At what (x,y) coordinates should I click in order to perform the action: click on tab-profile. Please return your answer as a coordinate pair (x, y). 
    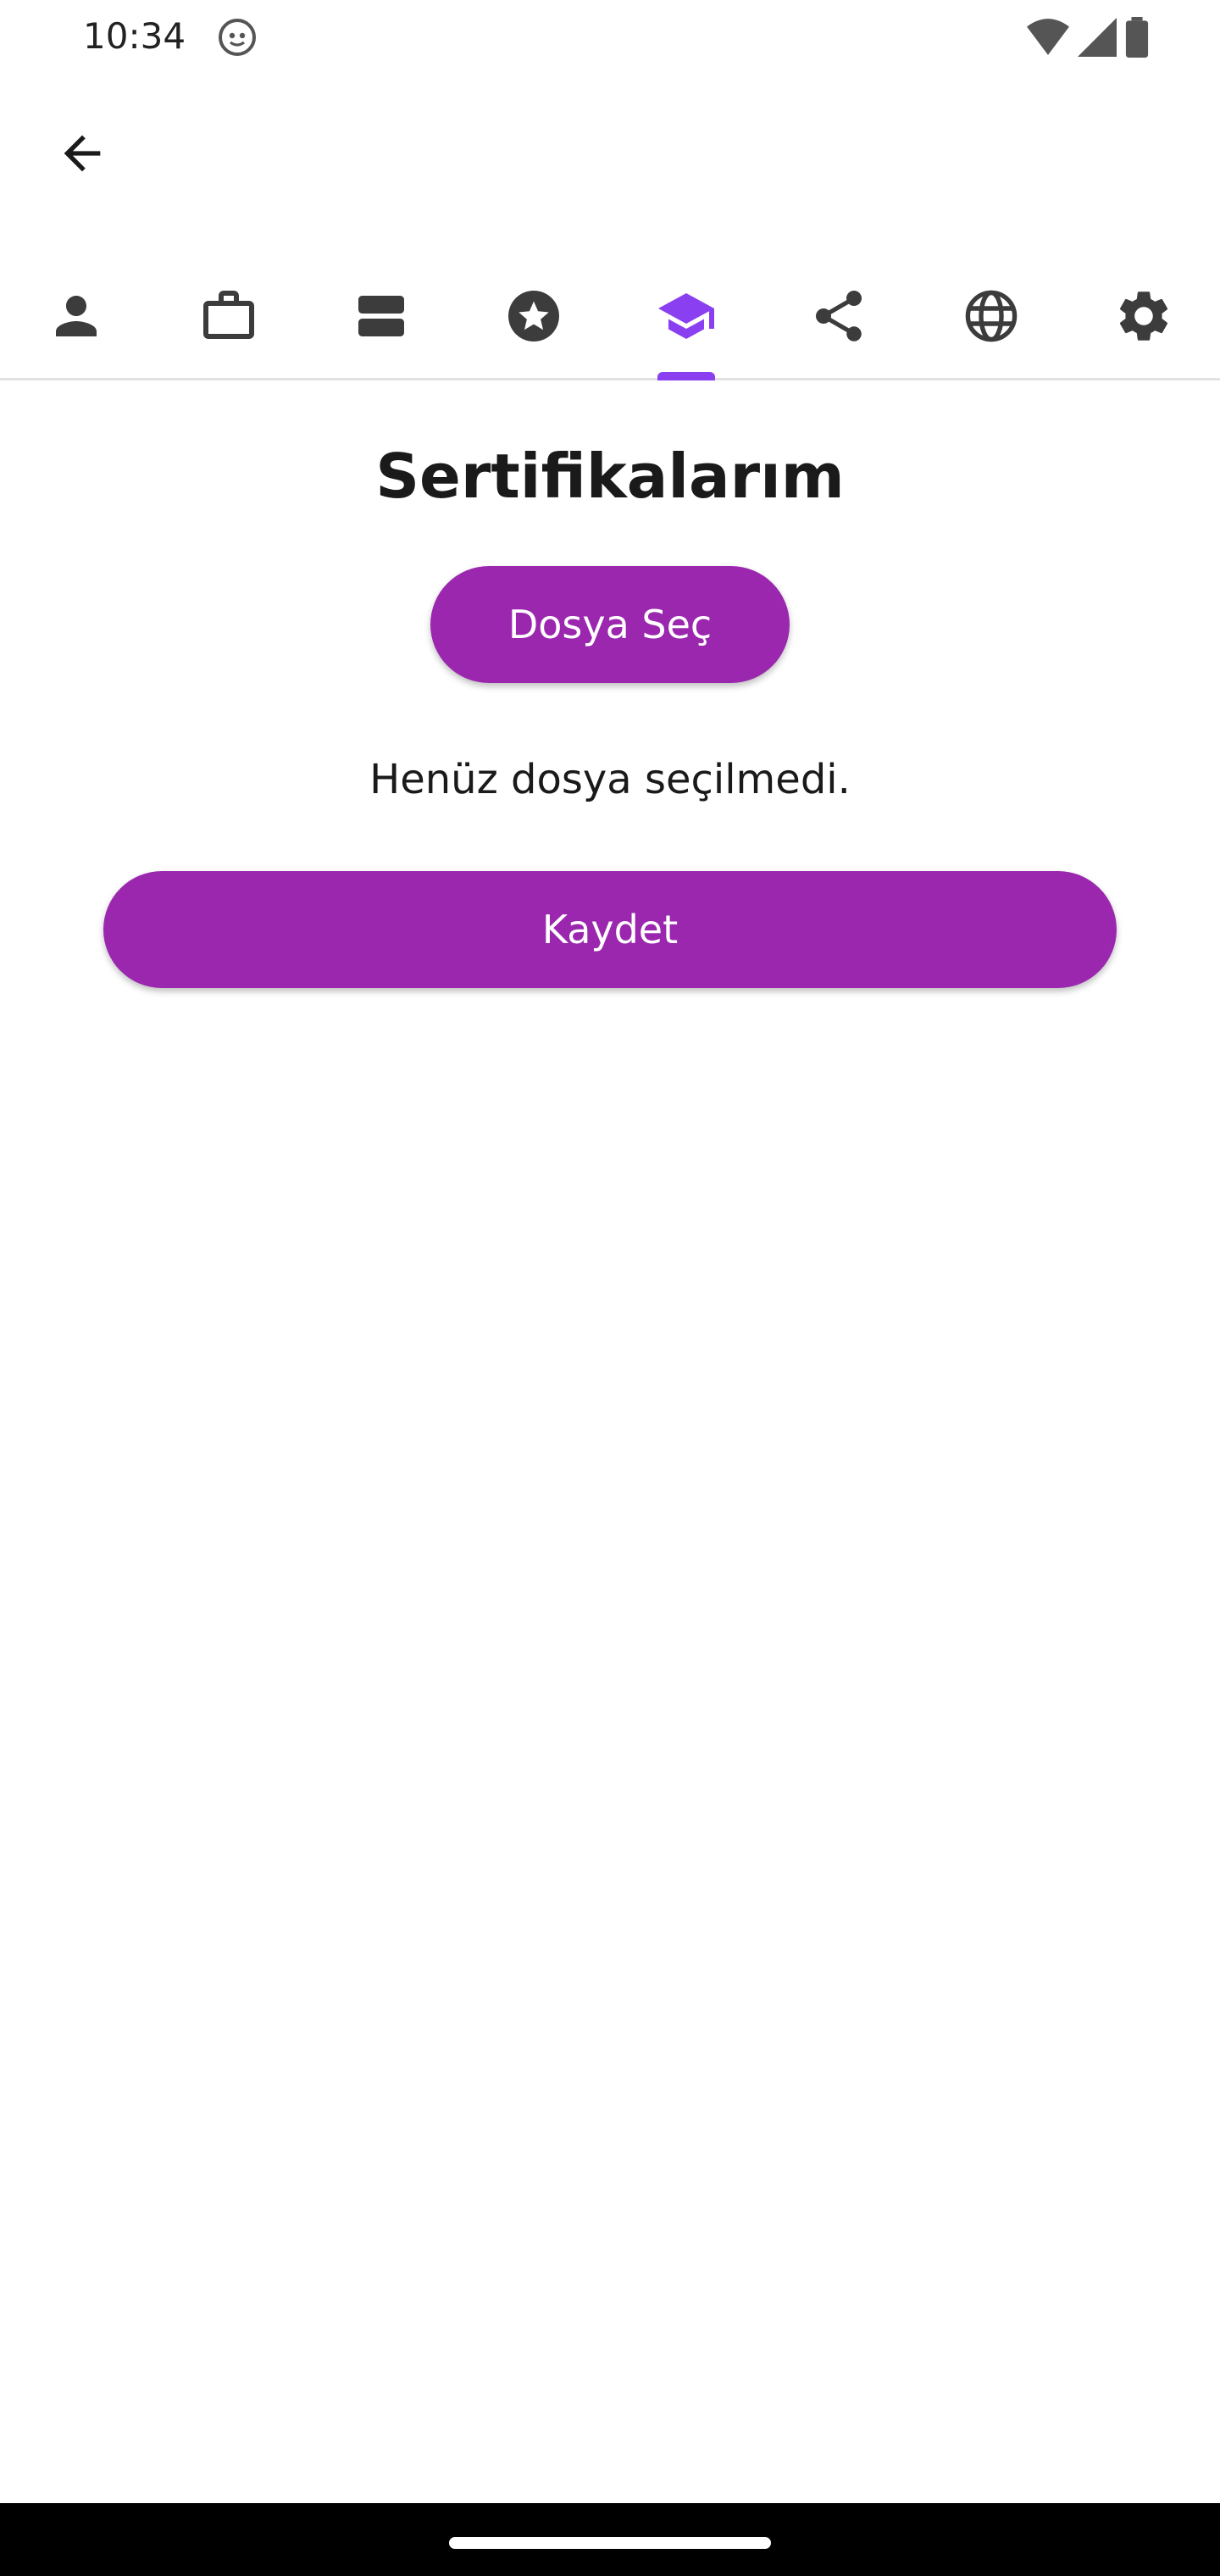
    Looking at the image, I should click on (76, 316).